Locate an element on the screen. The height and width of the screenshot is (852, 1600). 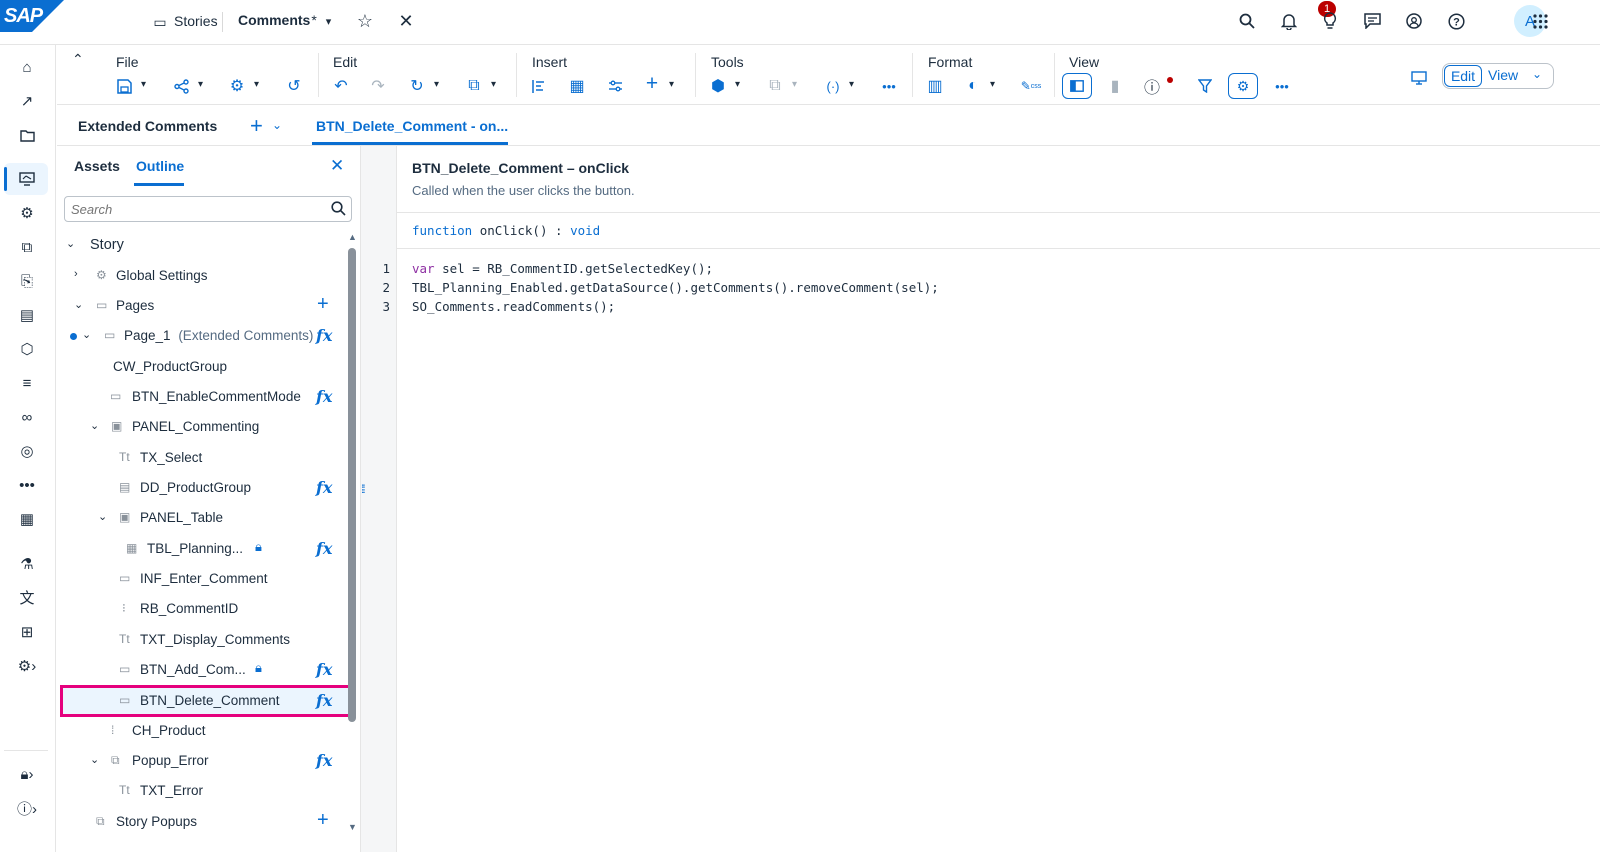
trend-icon: ↗ is located at coordinates (27, 101).